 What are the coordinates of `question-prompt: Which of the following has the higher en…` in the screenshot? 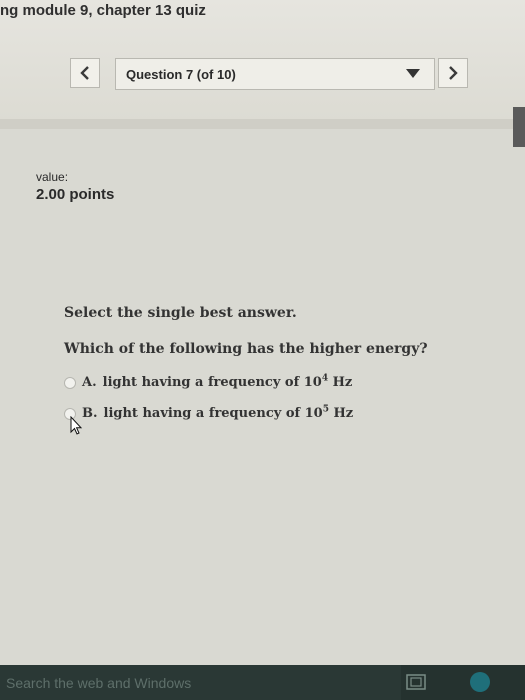 It's located at (246, 349).